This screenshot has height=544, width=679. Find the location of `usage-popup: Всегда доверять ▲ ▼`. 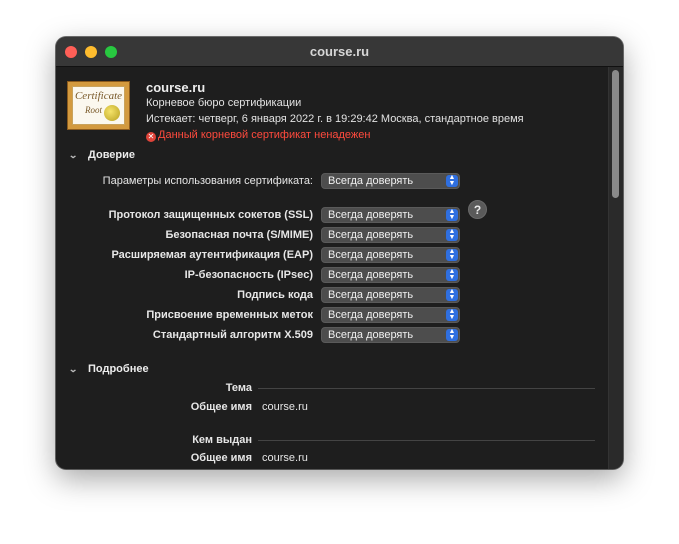

usage-popup: Всегда доверять ▲ ▼ is located at coordinates (390, 181).